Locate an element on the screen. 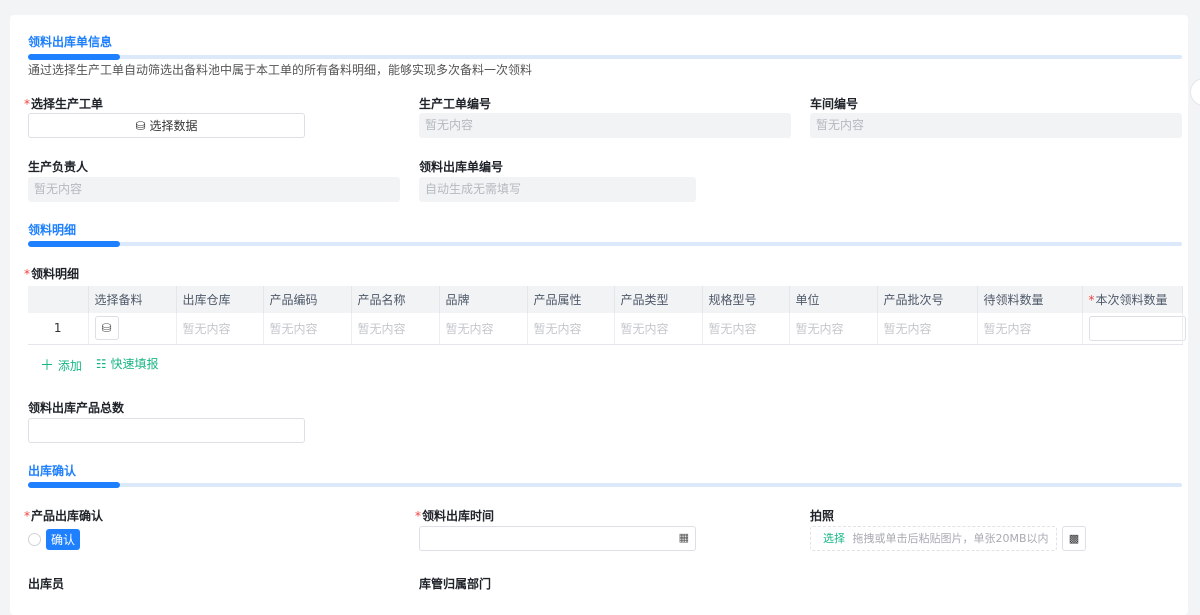 Image resolution: width=1200 pixels, height=615 pixels. photo-upload-area: 选择 拖拽或单击后粘贴图片，单张20MB以内 is located at coordinates (933, 538).